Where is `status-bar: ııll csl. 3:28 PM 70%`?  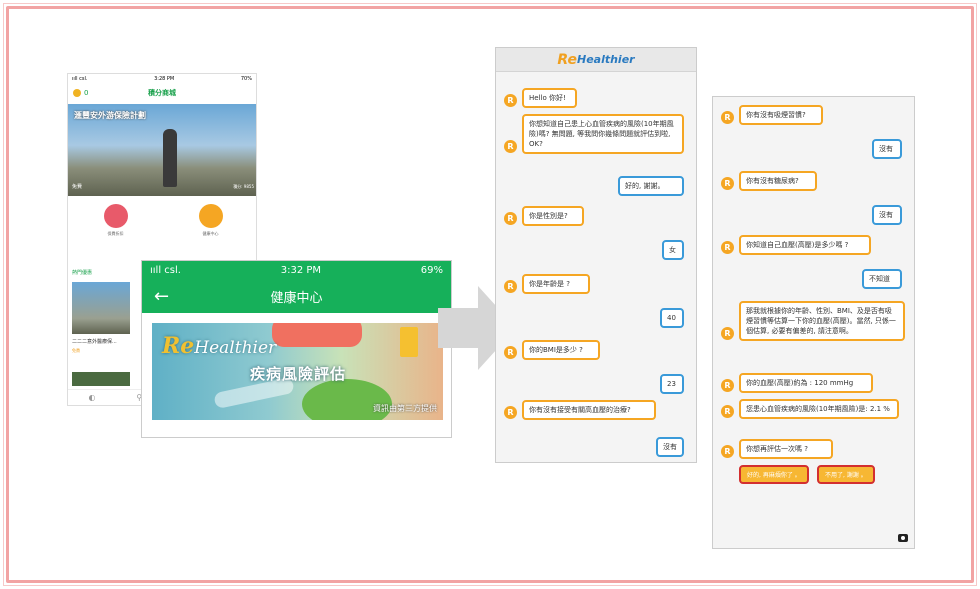 status-bar: ııll csl. 3:28 PM 70% is located at coordinates (162, 79).